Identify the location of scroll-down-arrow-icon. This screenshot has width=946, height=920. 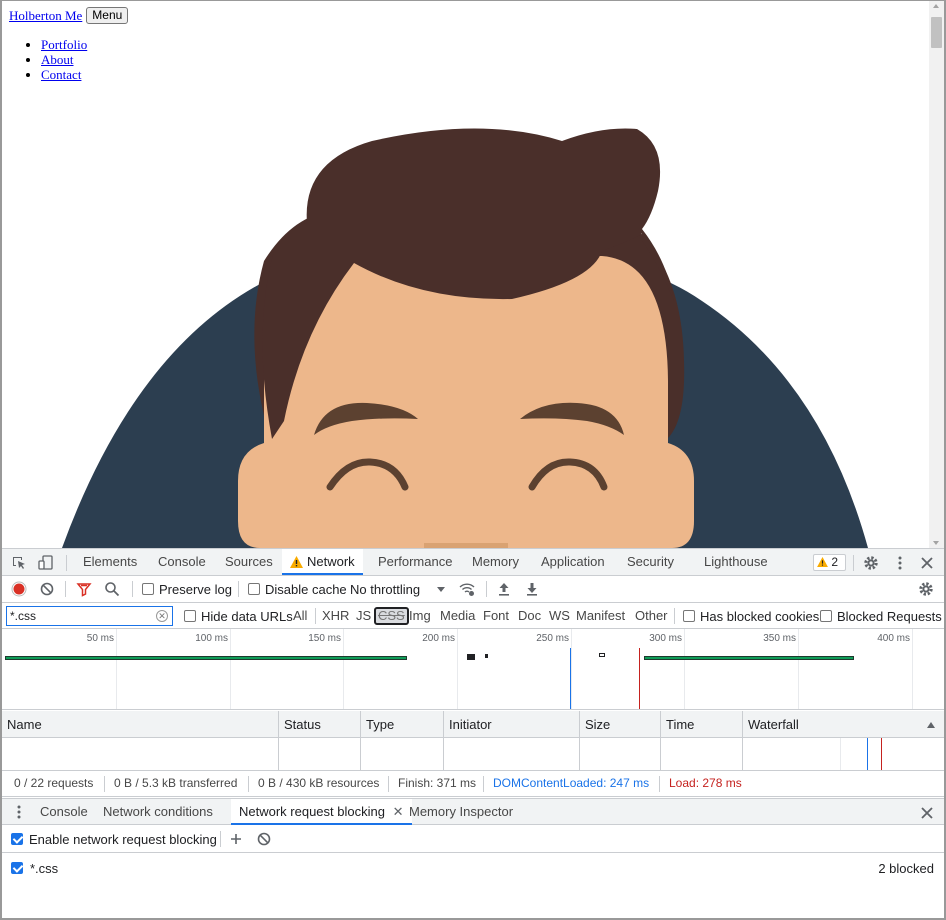
(936, 543).